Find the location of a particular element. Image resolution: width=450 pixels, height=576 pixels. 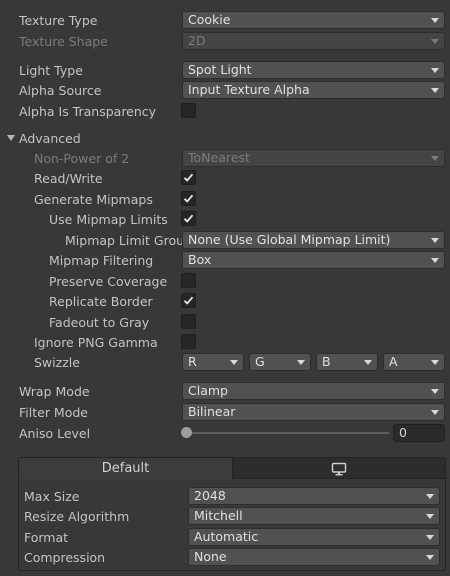

swizzle-b-dropdown: B is located at coordinates (347, 362).